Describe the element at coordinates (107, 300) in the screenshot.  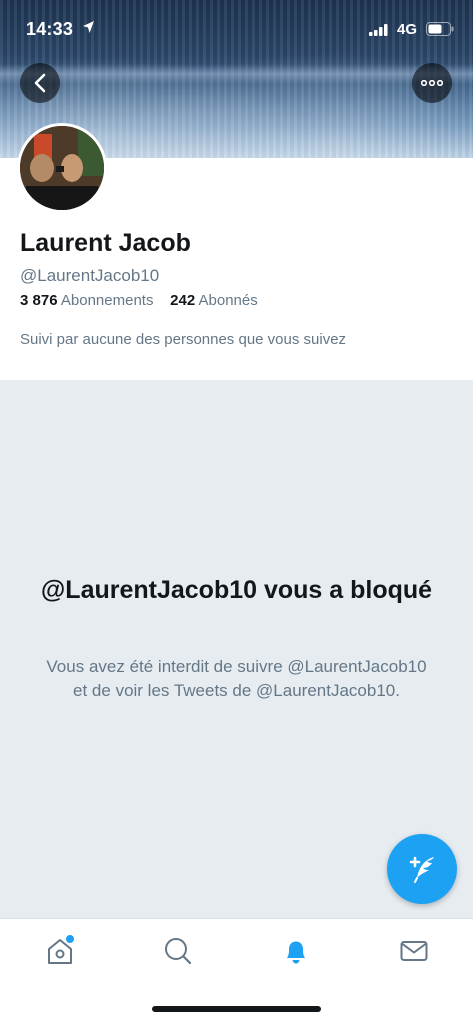
I see `following-label: Abonnements` at that location.